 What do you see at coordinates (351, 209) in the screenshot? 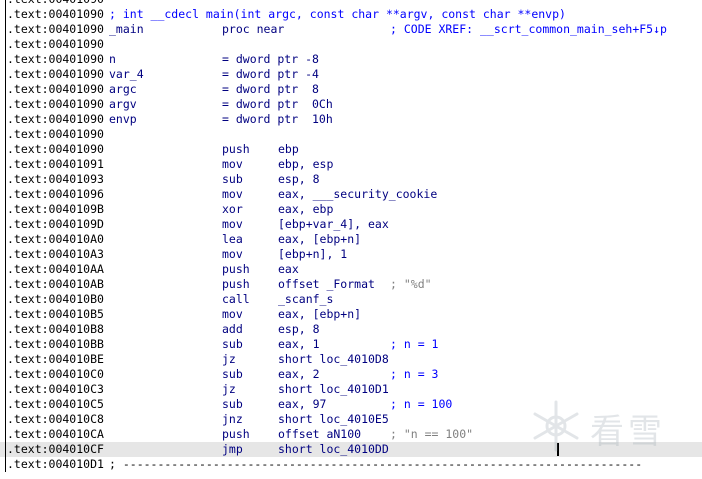
I see `listing-row: .text:0040109B xor eax, ebp` at bounding box center [351, 209].